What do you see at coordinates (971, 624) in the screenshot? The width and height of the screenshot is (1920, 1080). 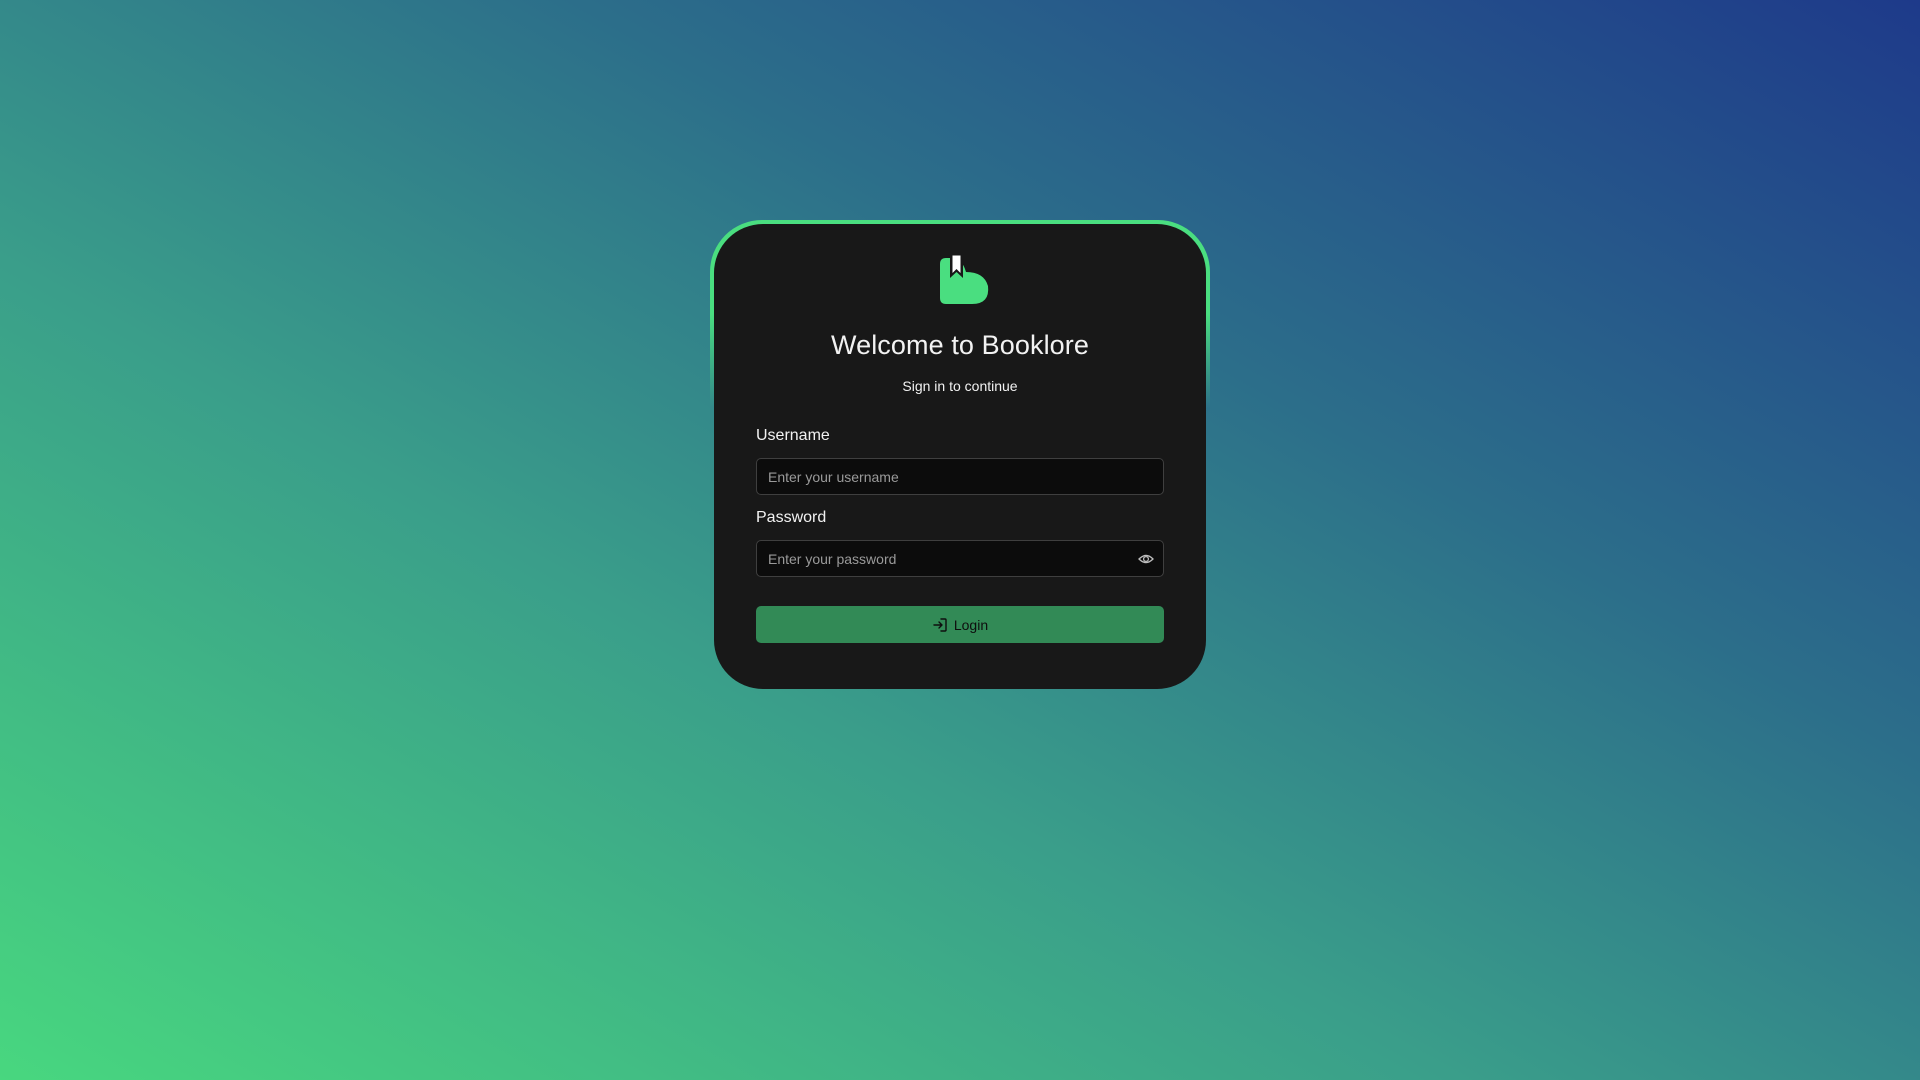 I see `login-button-label: Login` at bounding box center [971, 624].